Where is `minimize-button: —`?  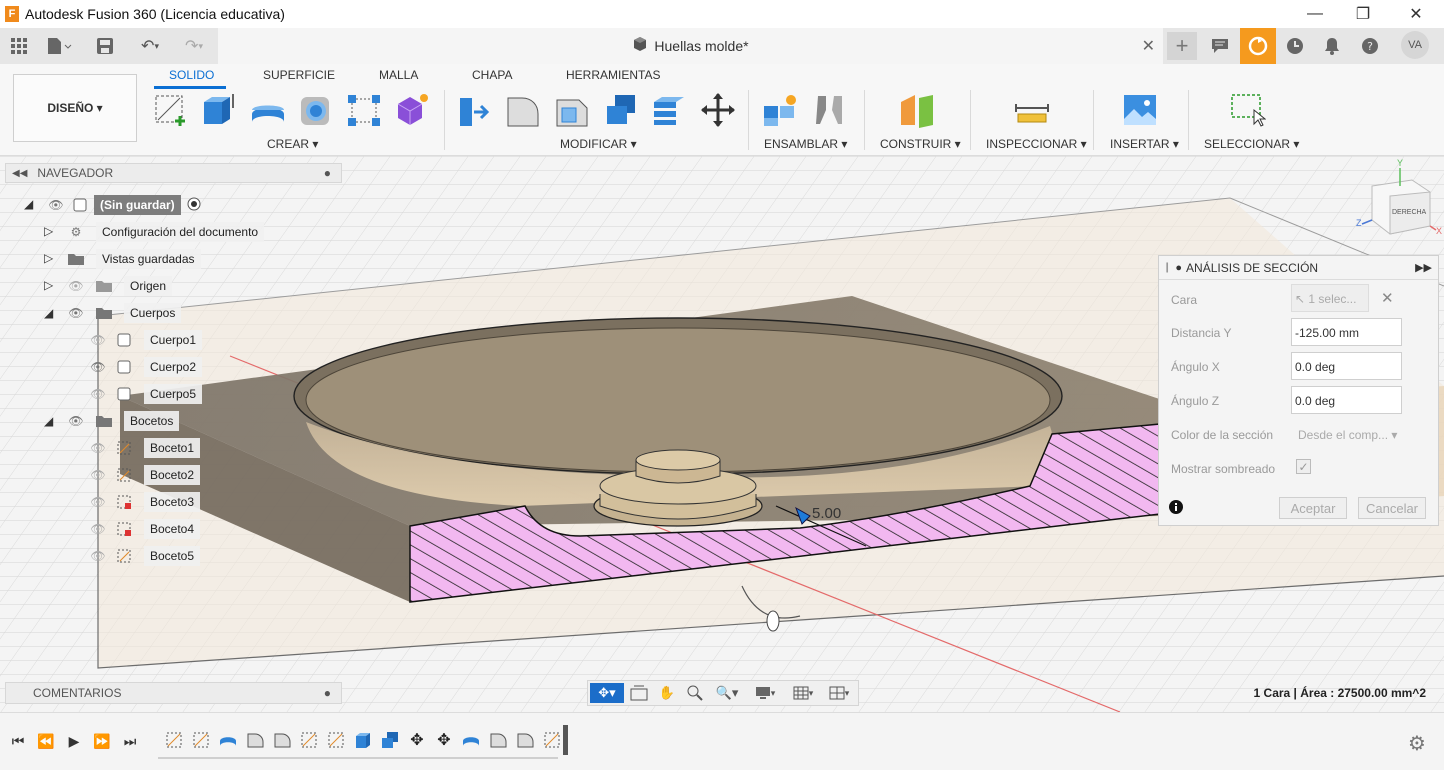
minimize-button: — is located at coordinates (1315, 14).